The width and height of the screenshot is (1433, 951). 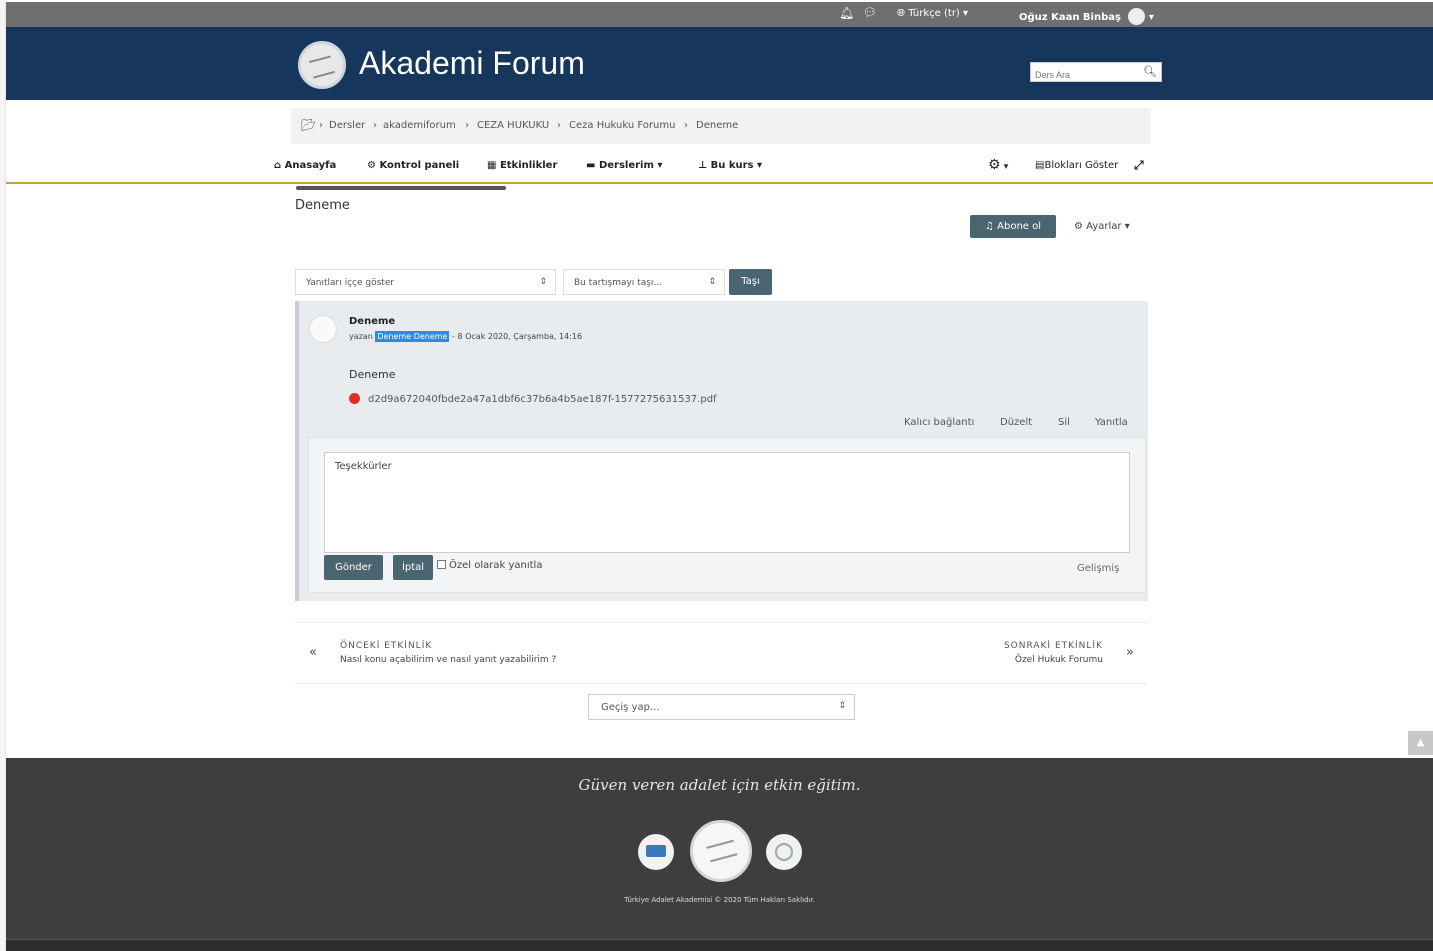 I want to click on fullscreen-expand-icon: ⤢, so click(x=1139, y=165).